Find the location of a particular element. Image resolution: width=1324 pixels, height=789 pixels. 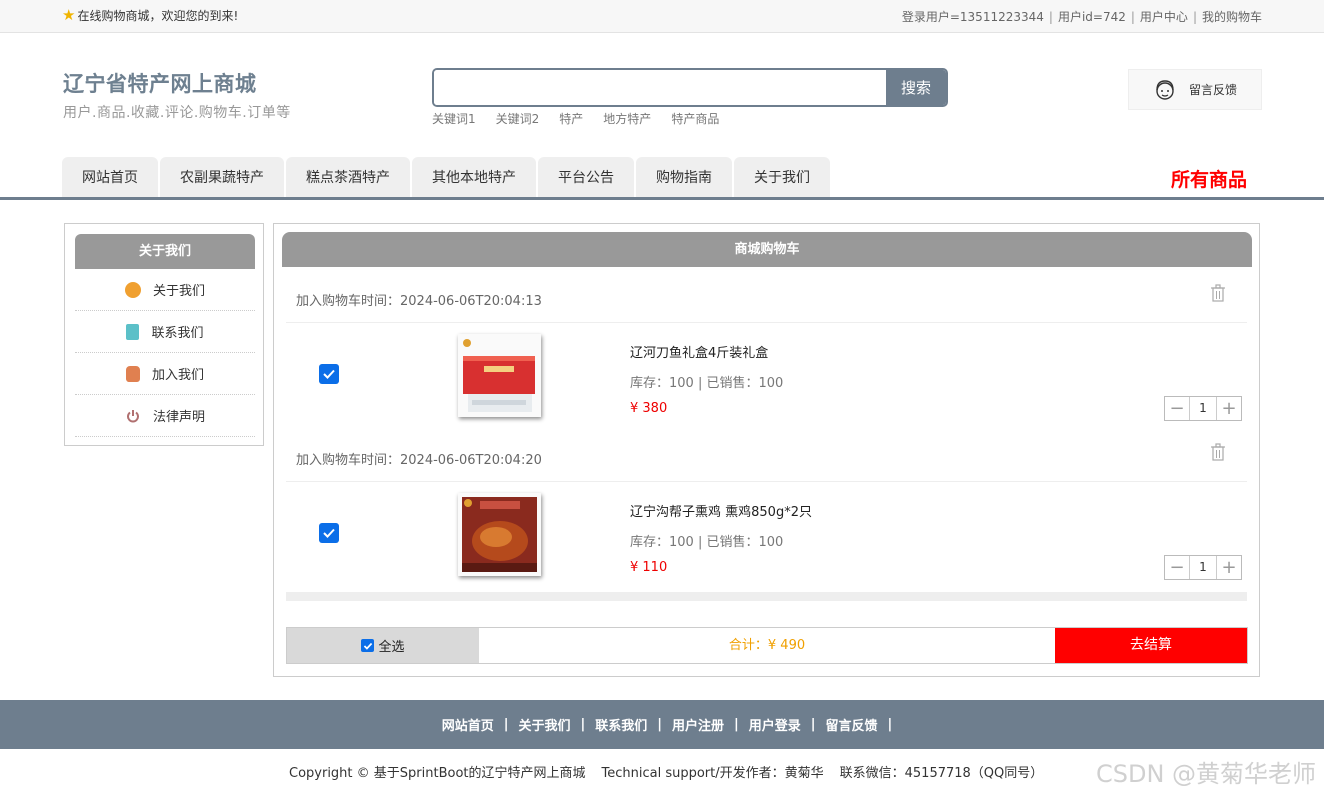

product-price: ¥ 380 is located at coordinates (649, 408).